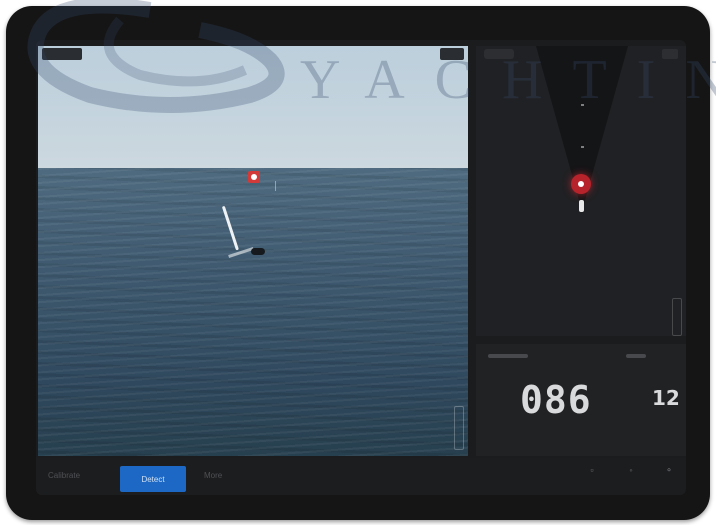 This screenshot has height=525, width=716. What do you see at coordinates (556, 400) in the screenshot?
I see `bearing-value: 086` at bounding box center [556, 400].